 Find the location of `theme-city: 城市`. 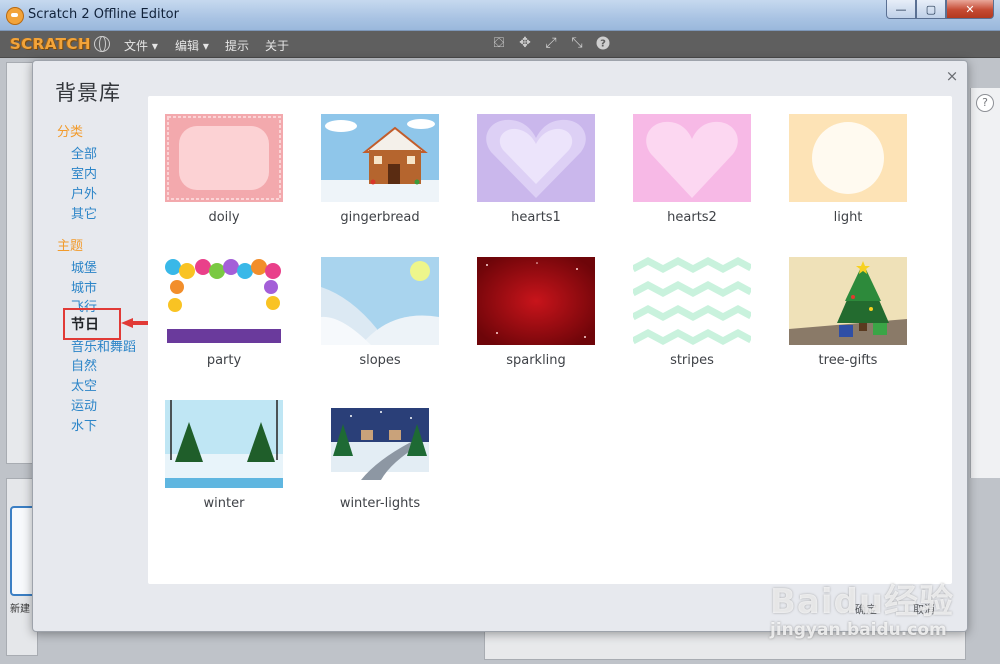

theme-city: 城市 is located at coordinates (84, 286).